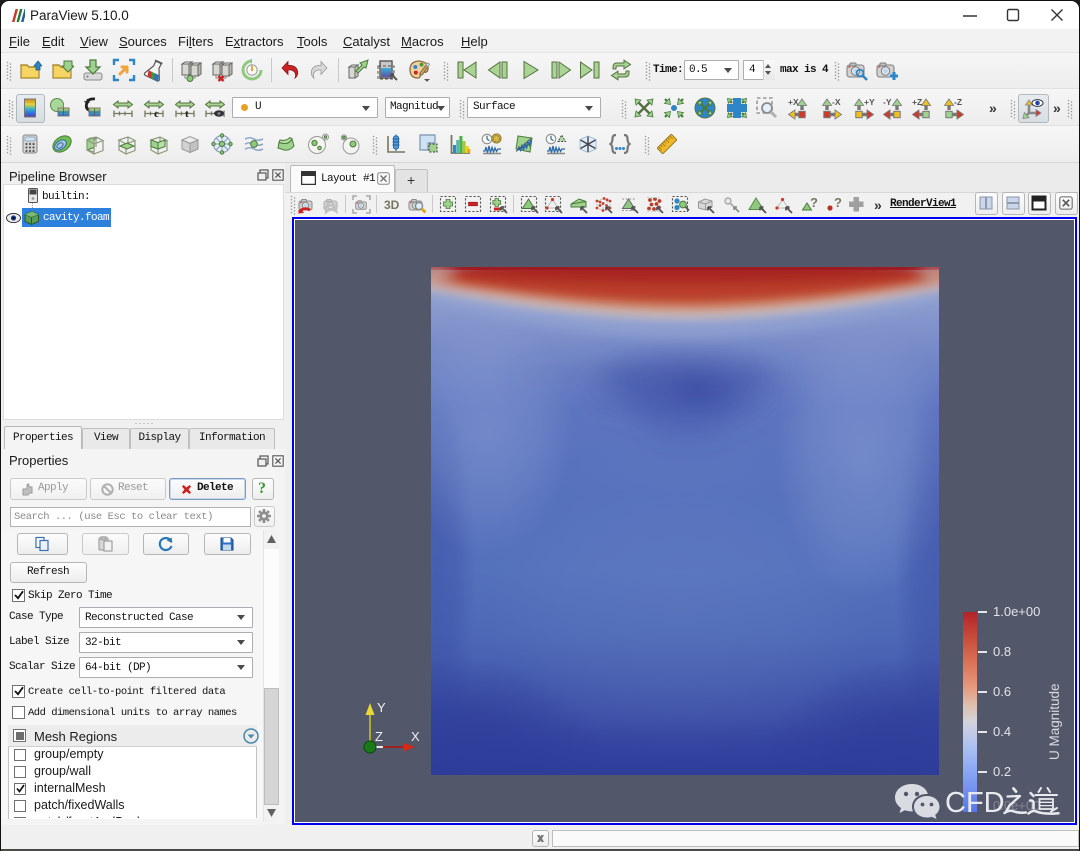 Image resolution: width=1080 pixels, height=851 pixels. What do you see at coordinates (887, 102) in the screenshot?
I see `svg-text: -Y` at bounding box center [887, 102].